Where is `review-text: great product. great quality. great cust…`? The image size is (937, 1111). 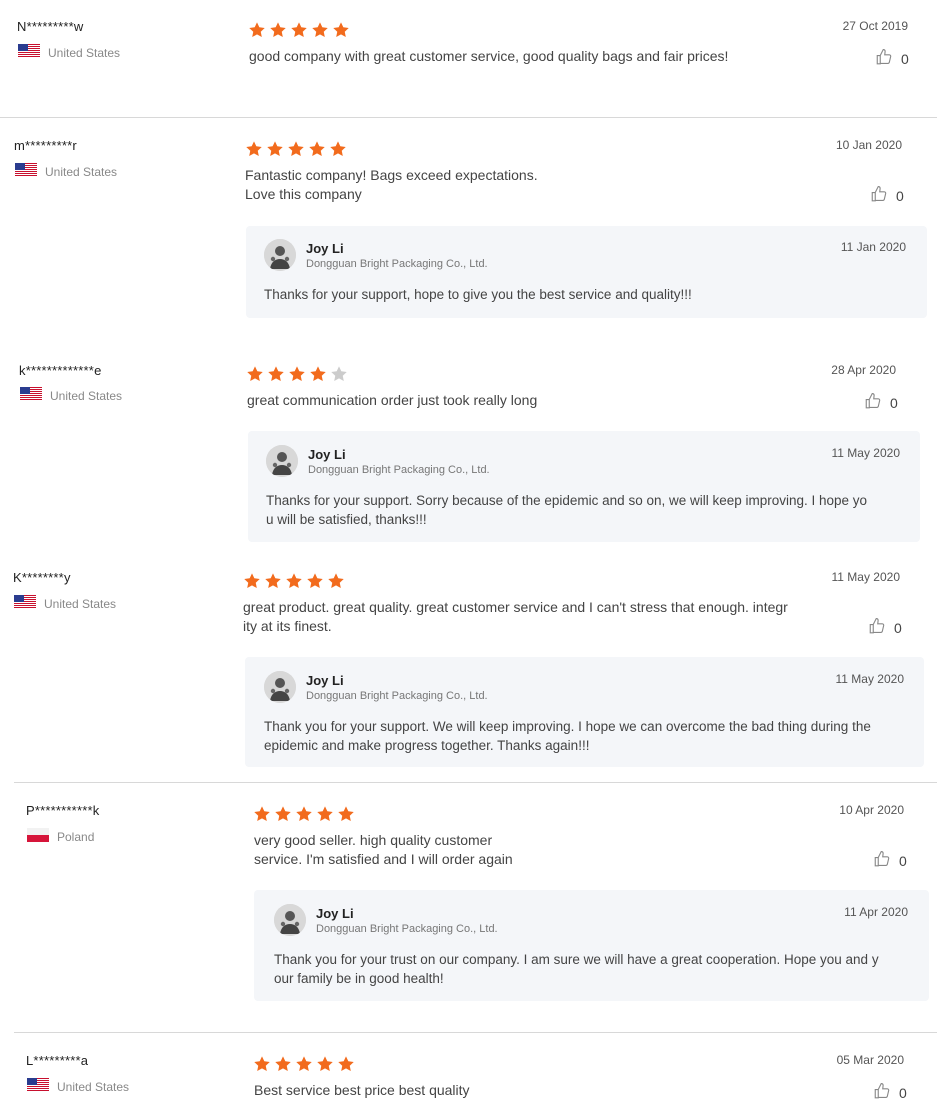 review-text: great product. great quality. great cust… is located at coordinates (515, 616).